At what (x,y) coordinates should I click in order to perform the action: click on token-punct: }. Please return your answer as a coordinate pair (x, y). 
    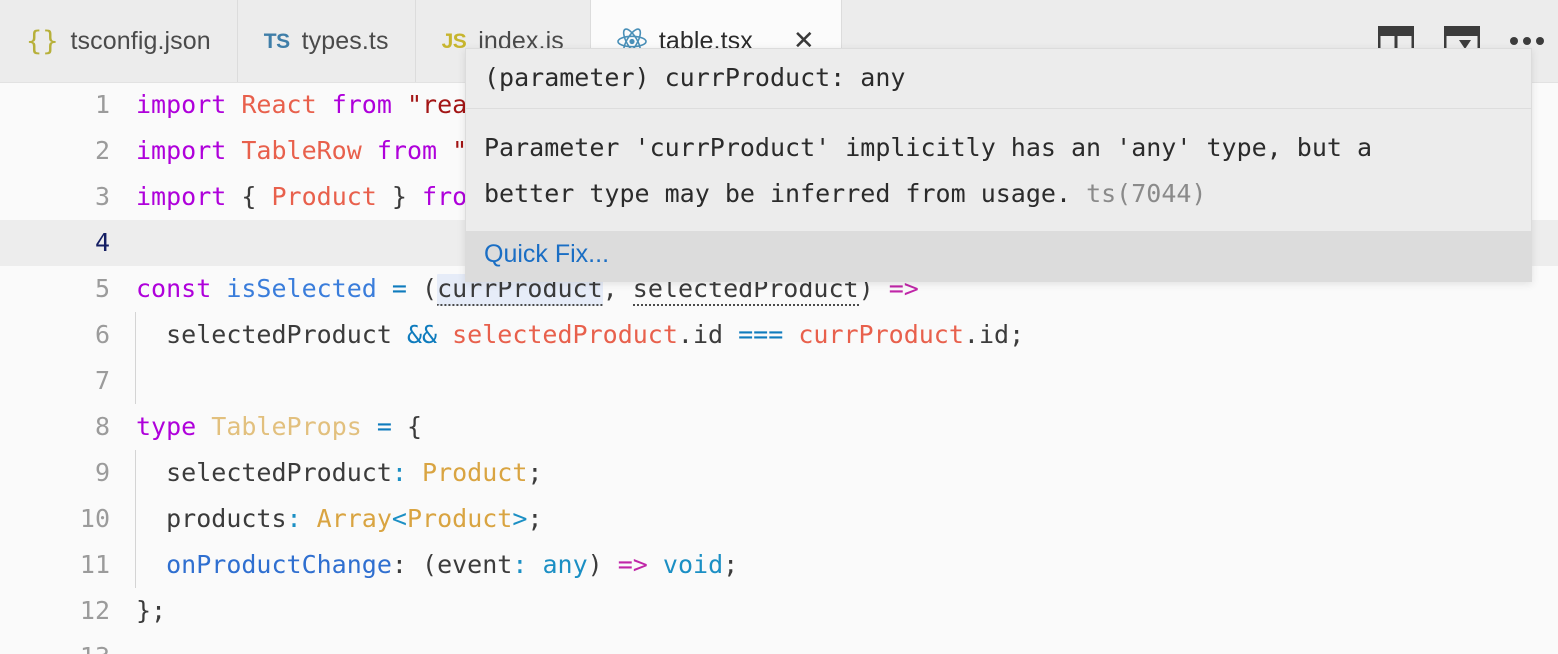
    Looking at the image, I should click on (399, 196).